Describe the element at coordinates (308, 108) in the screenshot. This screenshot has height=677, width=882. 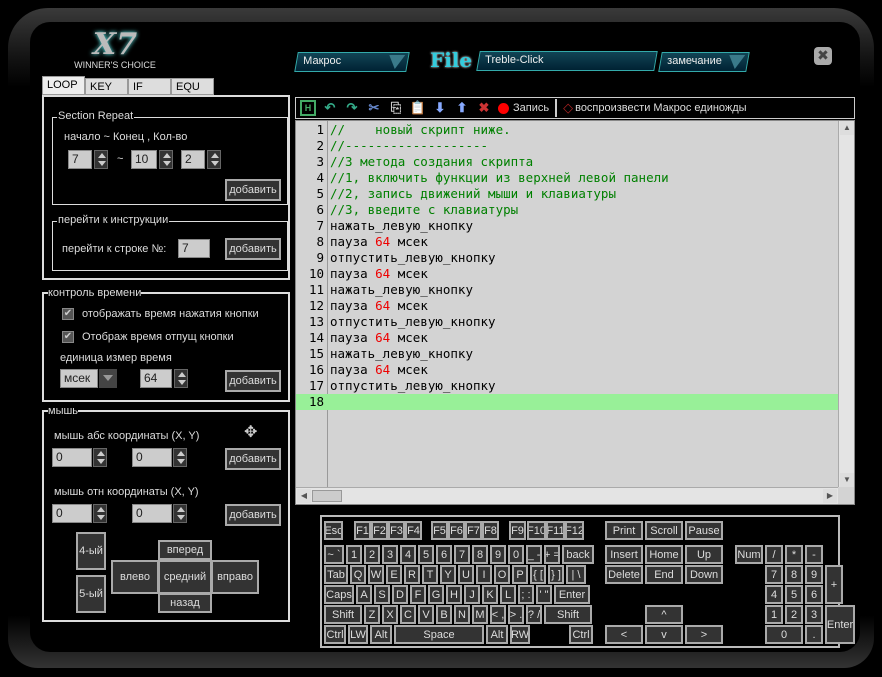
I see `save-icon: H` at that location.